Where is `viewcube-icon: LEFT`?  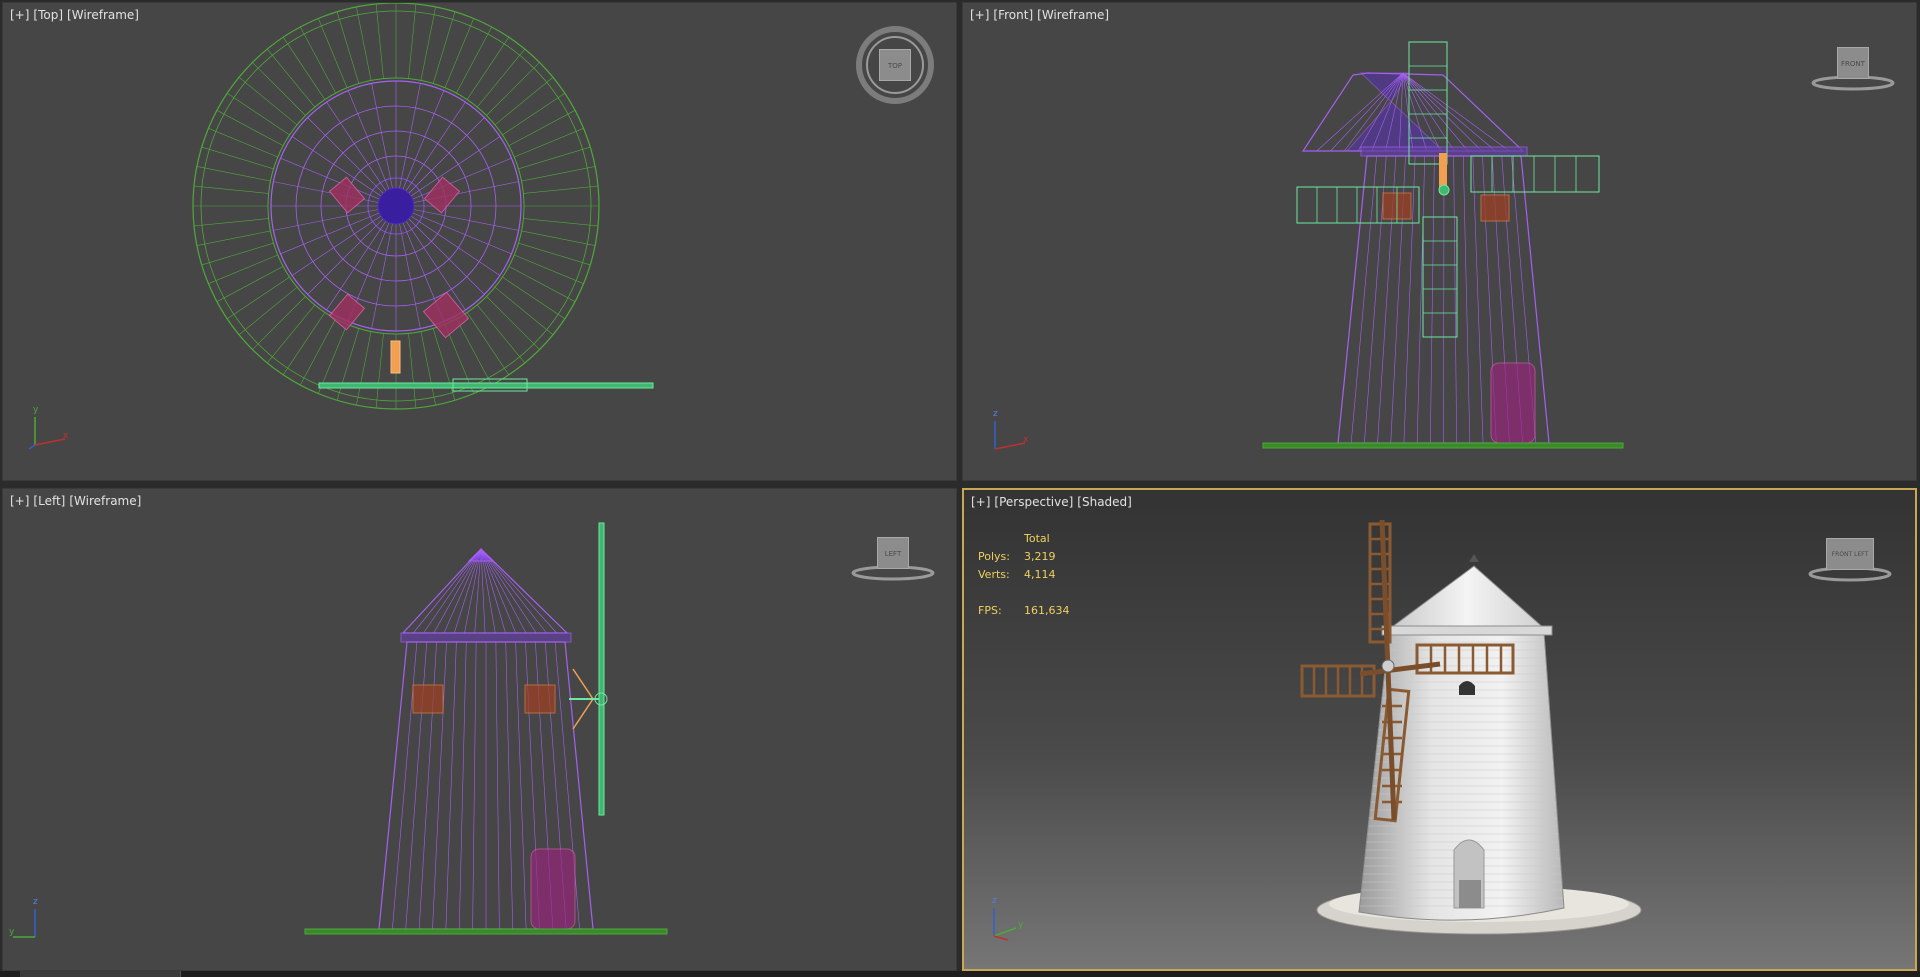
viewcube-icon: LEFT is located at coordinates (893, 558).